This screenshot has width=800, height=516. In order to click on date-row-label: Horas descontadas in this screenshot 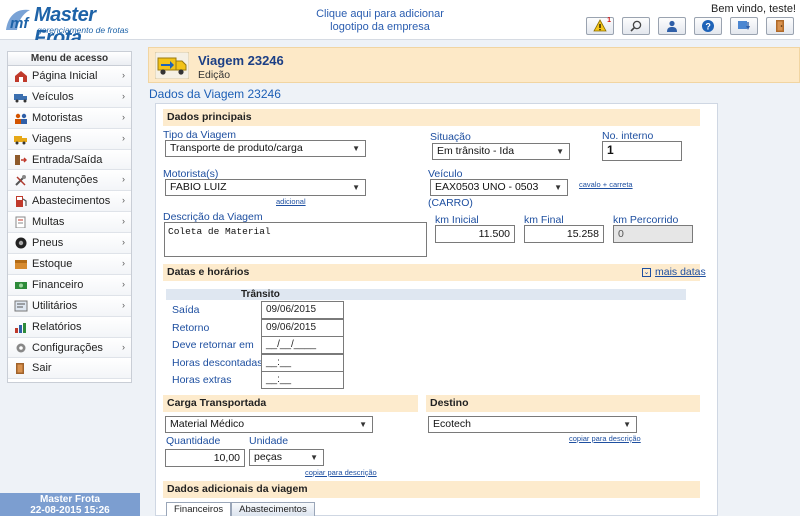, I will do `click(217, 362)`.